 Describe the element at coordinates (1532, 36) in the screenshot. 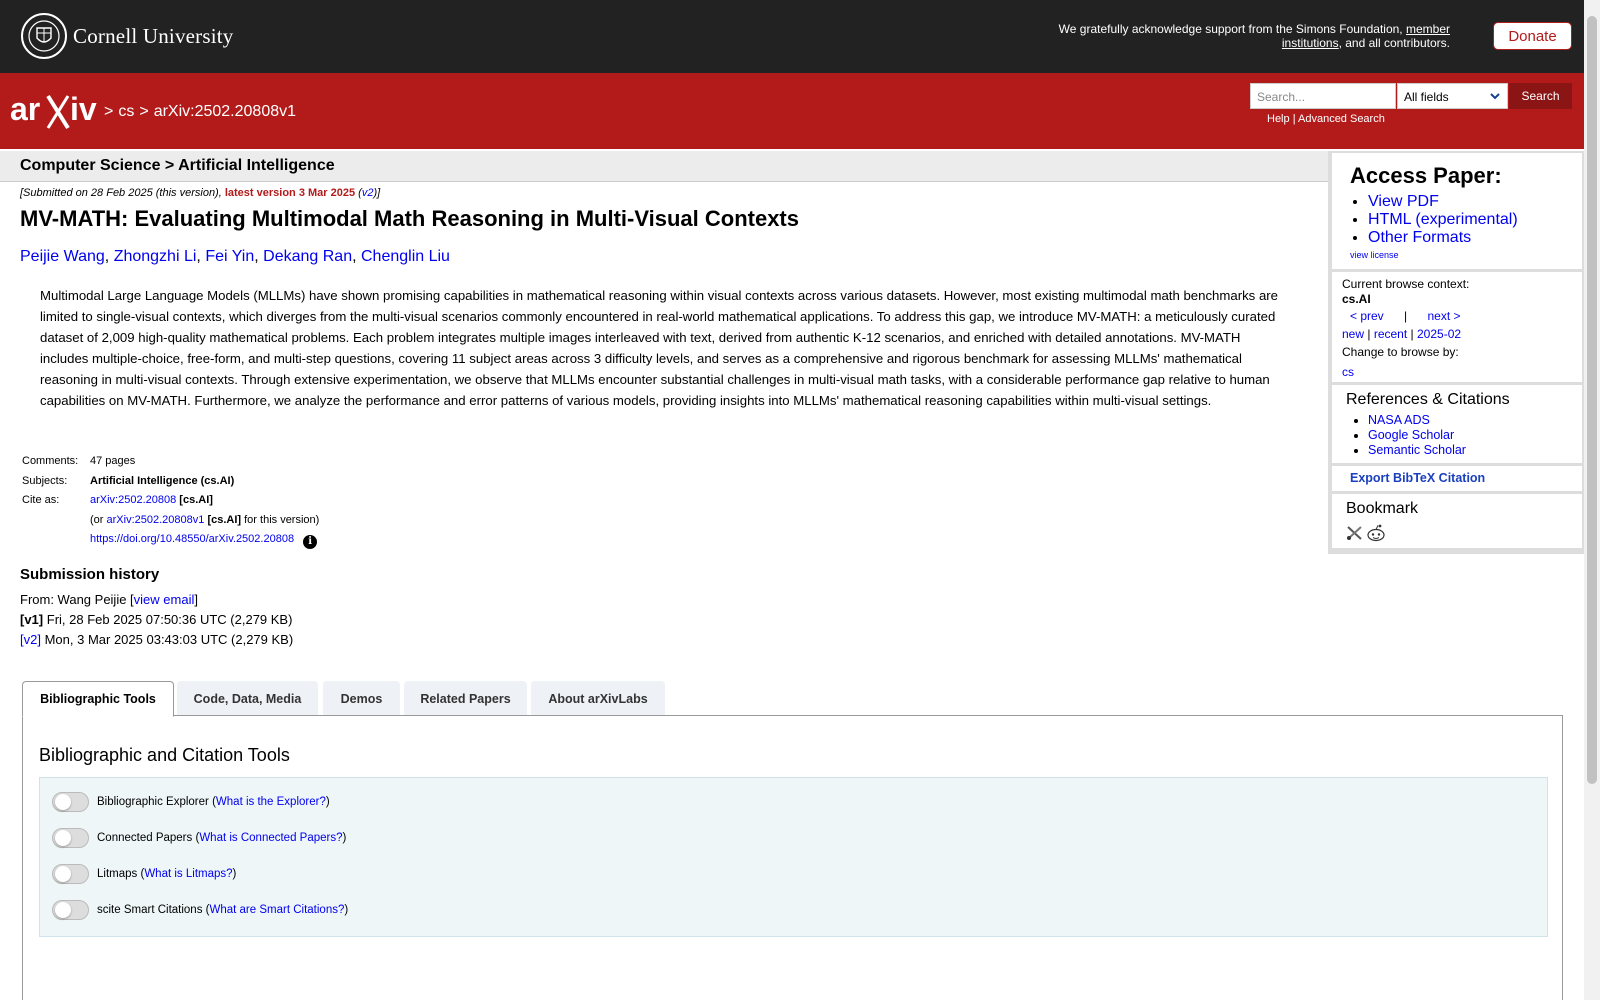

I see `donate-button: Donate` at that location.